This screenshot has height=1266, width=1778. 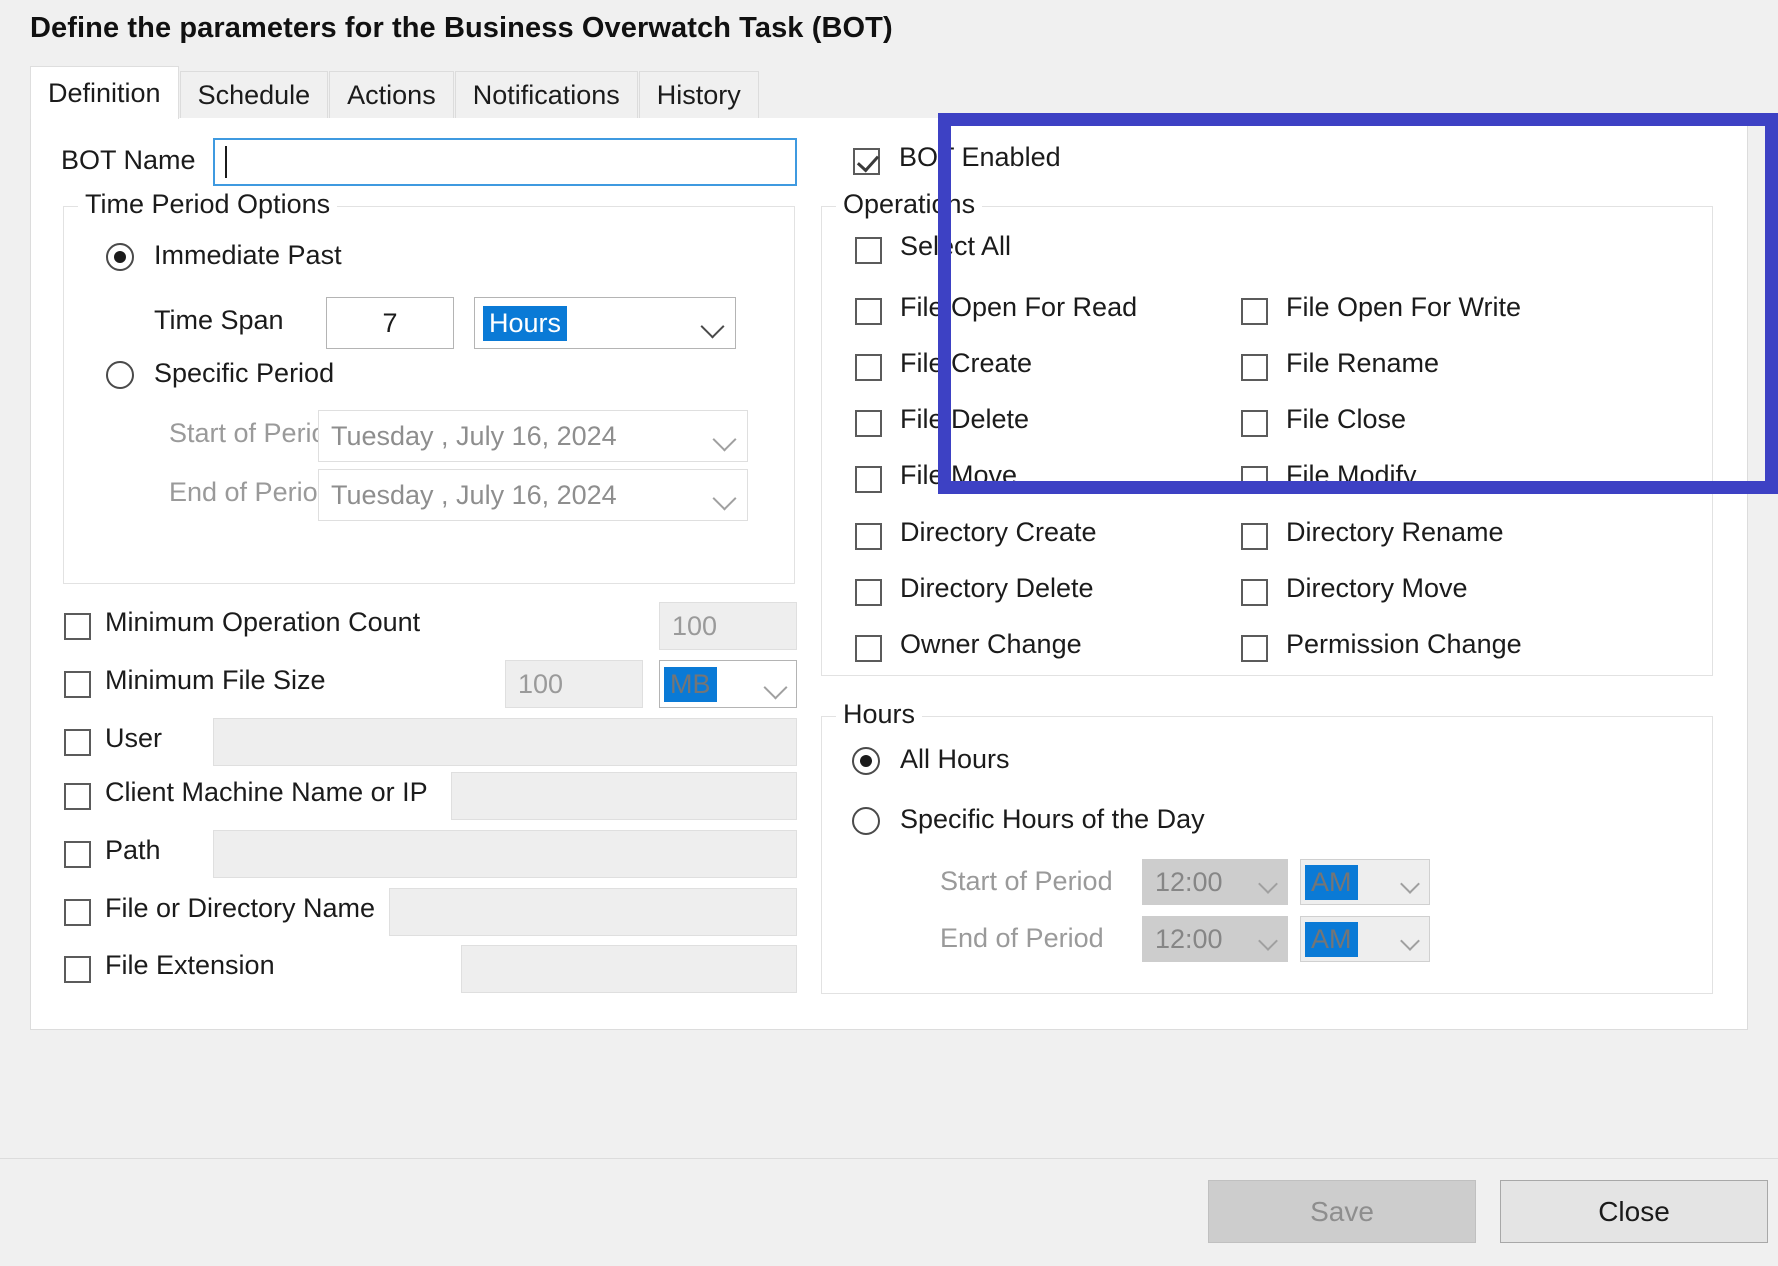 What do you see at coordinates (248, 255) in the screenshot?
I see `immediate-past-label: Immediate Past` at bounding box center [248, 255].